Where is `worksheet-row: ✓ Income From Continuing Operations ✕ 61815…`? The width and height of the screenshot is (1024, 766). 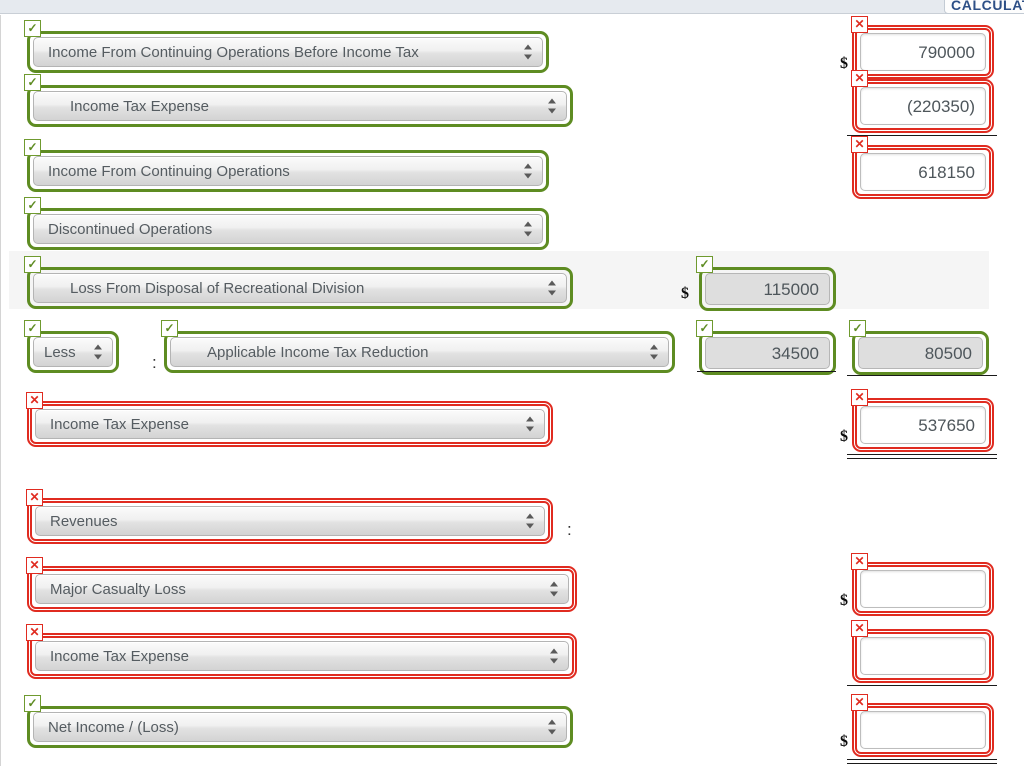 worksheet-row: ✓ Income From Continuing Operations ✕ 61815… is located at coordinates (501, 166).